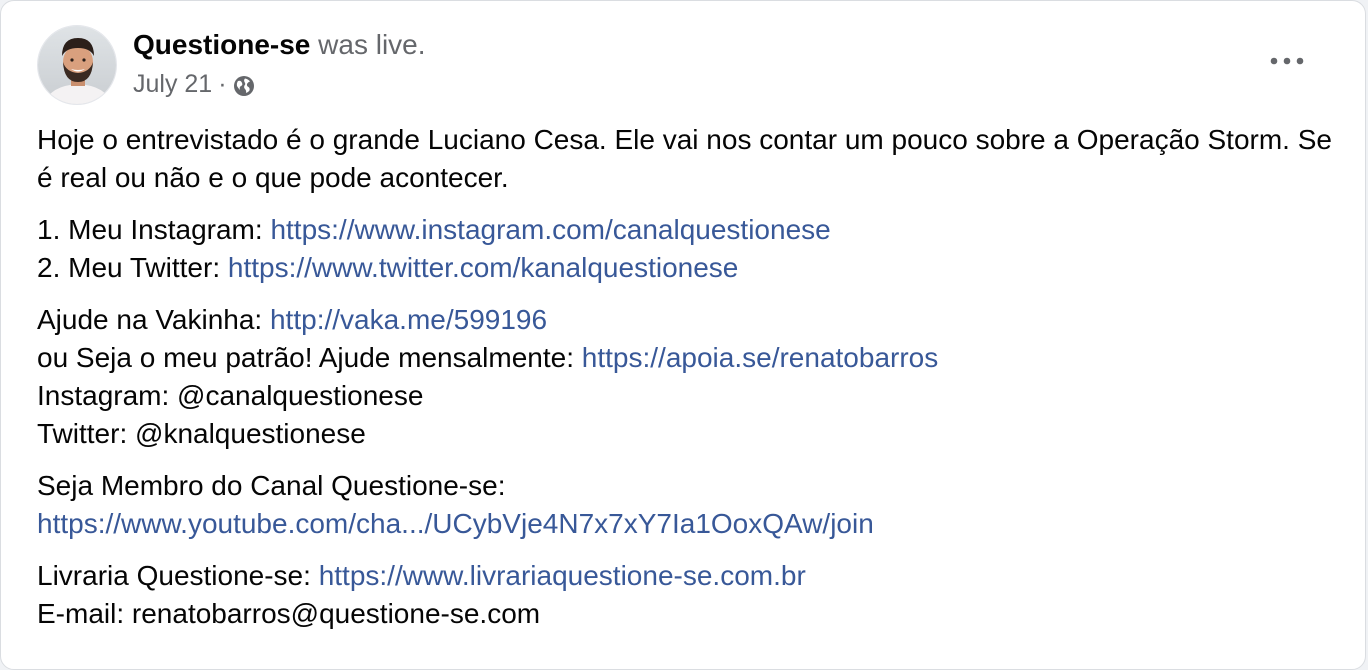 The width and height of the screenshot is (1368, 670). Describe the element at coordinates (408, 319) in the screenshot. I see `vakinha-link: http://vaka.me/599196` at that location.